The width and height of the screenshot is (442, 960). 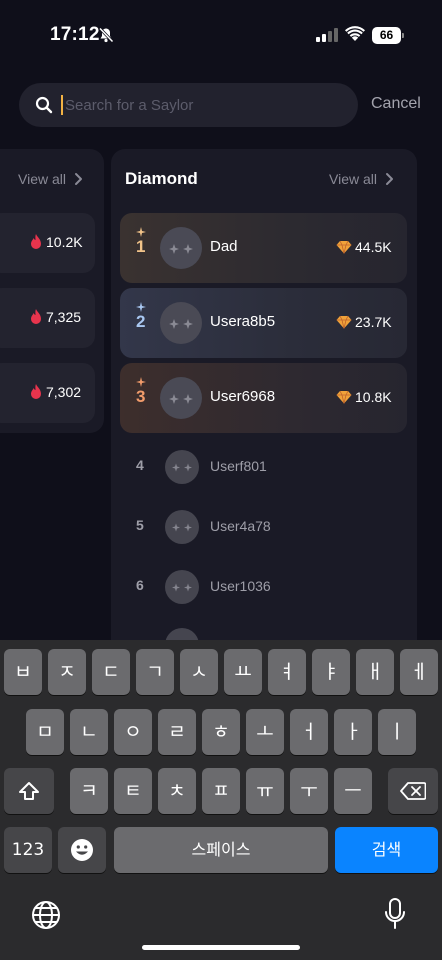 I want to click on search-key: 검색, so click(x=386, y=850).